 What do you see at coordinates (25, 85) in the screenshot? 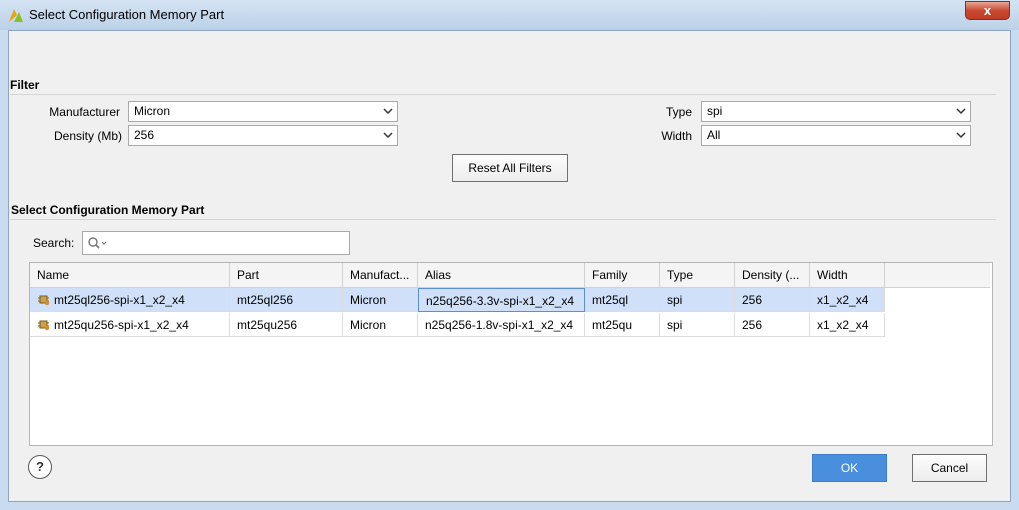
I see `filter-section-title: Filter` at bounding box center [25, 85].